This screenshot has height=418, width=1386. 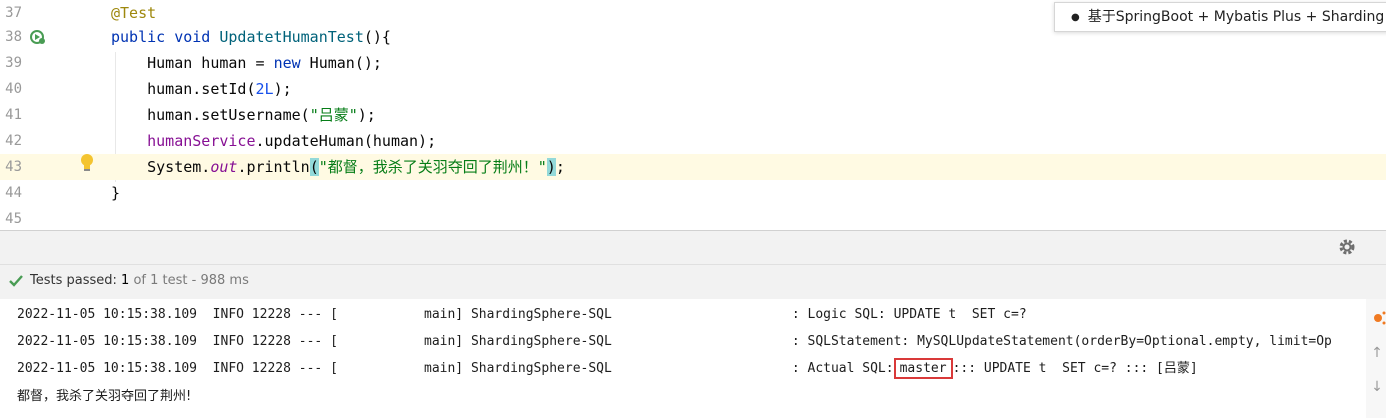 I want to click on highlight-box-master: master, so click(x=923, y=368).